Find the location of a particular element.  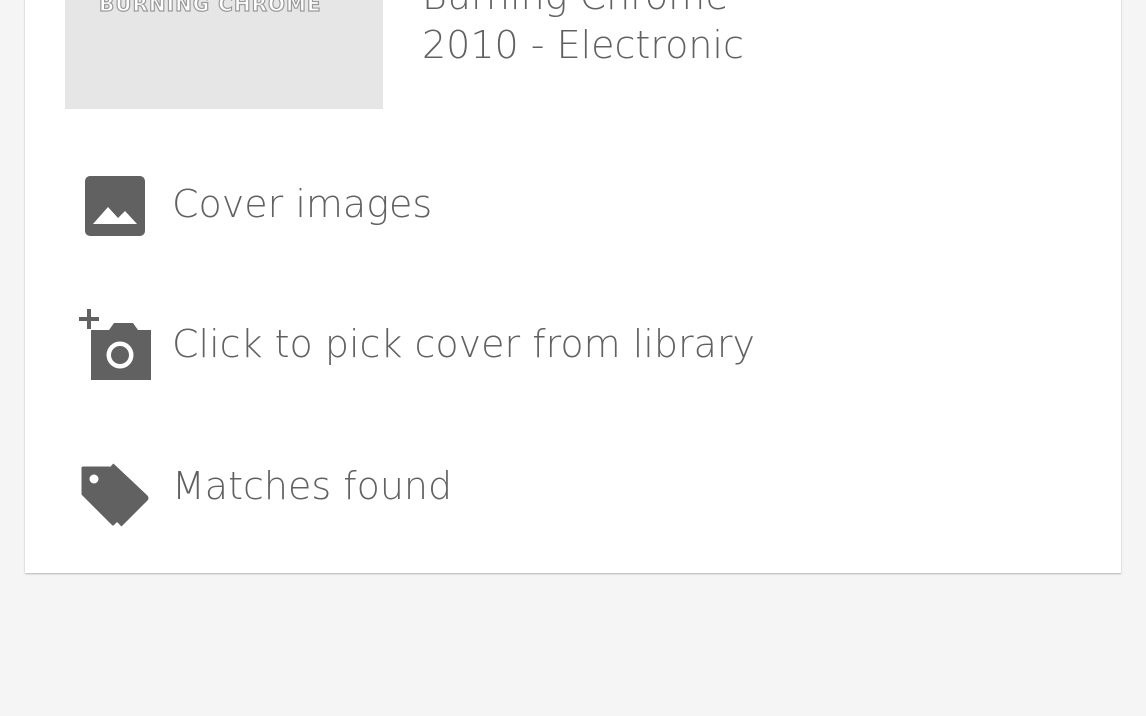

album-cover-thumbnail: BURNING CHROME is located at coordinates (224, 54).